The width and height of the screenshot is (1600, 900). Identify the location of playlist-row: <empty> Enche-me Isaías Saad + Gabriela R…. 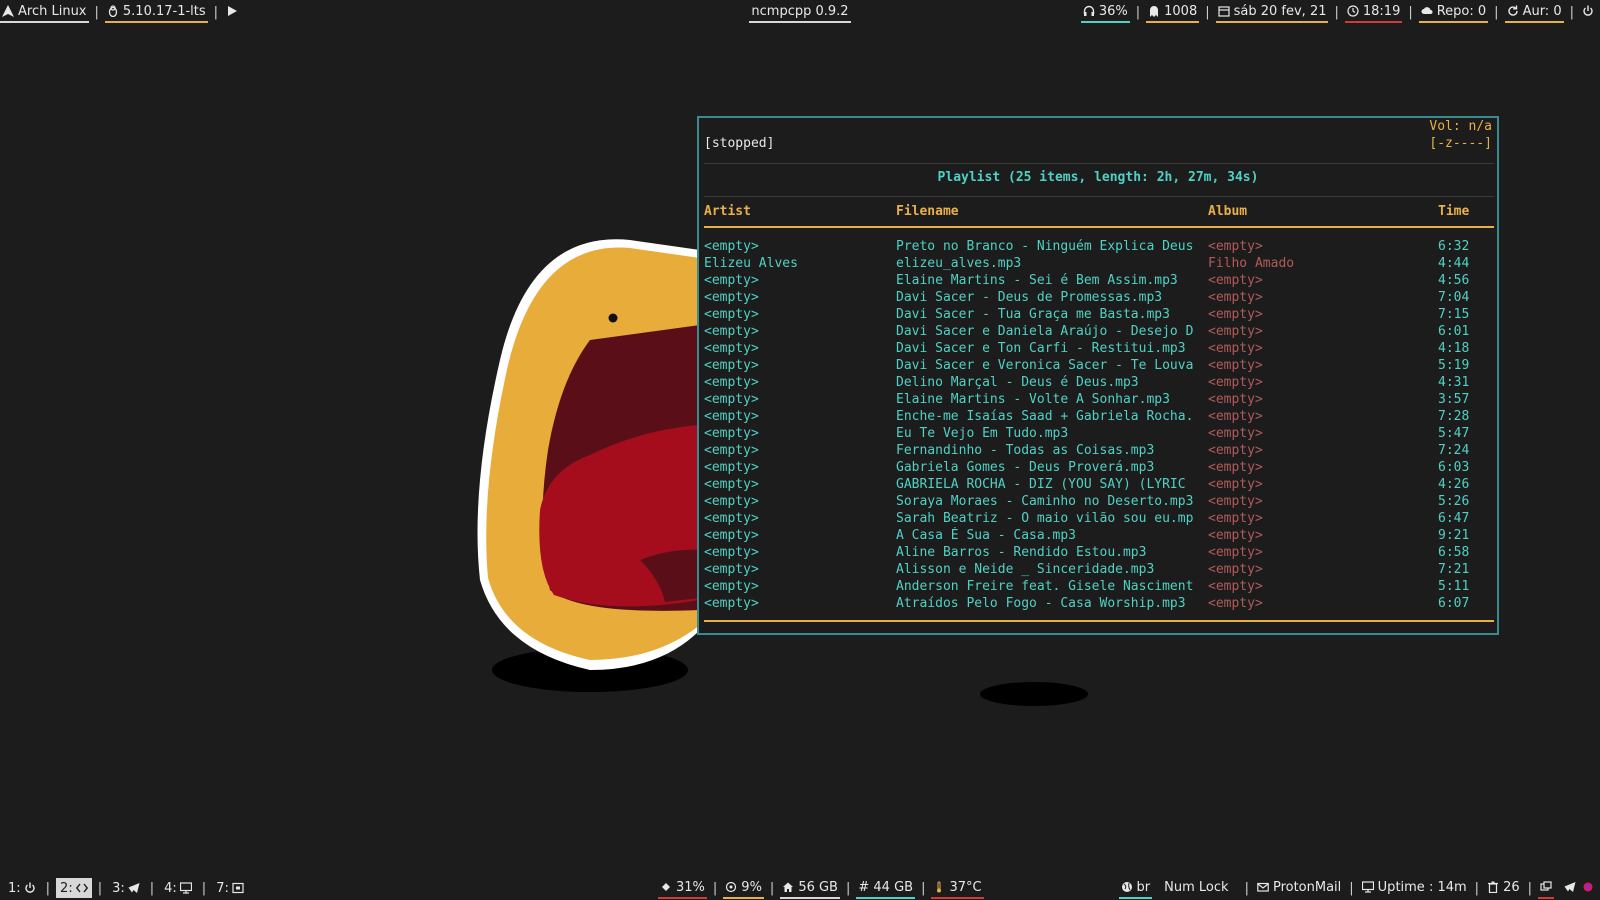
(1099, 416).